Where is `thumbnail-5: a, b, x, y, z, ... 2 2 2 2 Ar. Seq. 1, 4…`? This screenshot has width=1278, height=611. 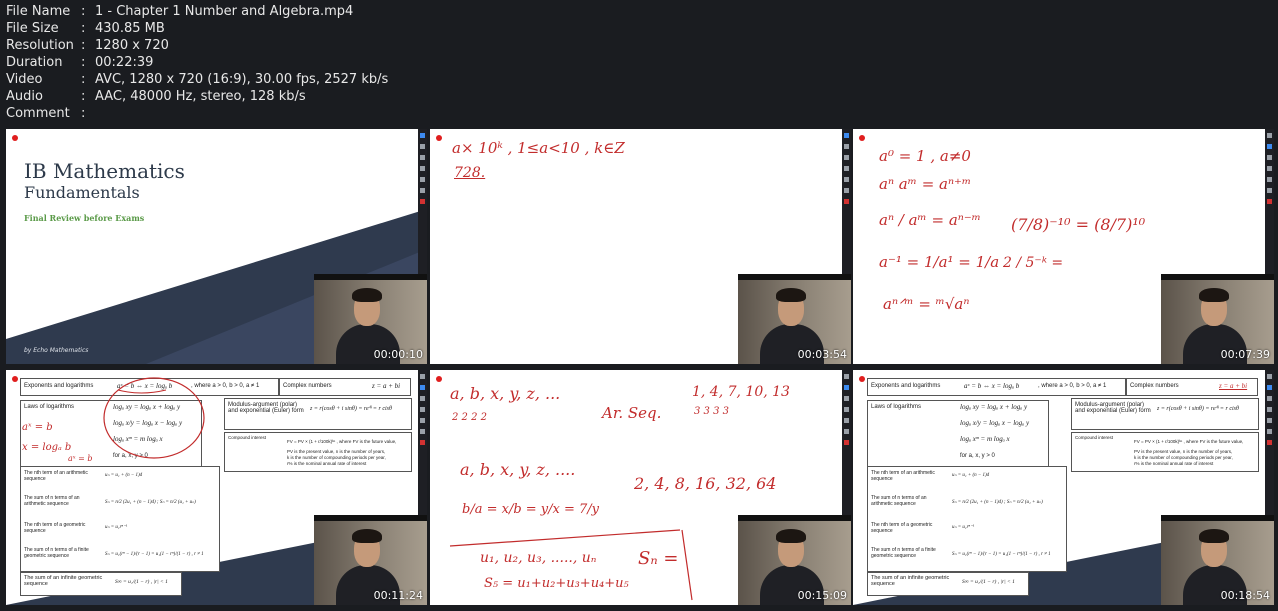 thumbnail-5: a, b, x, y, z, ... 2 2 2 2 Ar. Seq. 1, 4… is located at coordinates (640, 487).